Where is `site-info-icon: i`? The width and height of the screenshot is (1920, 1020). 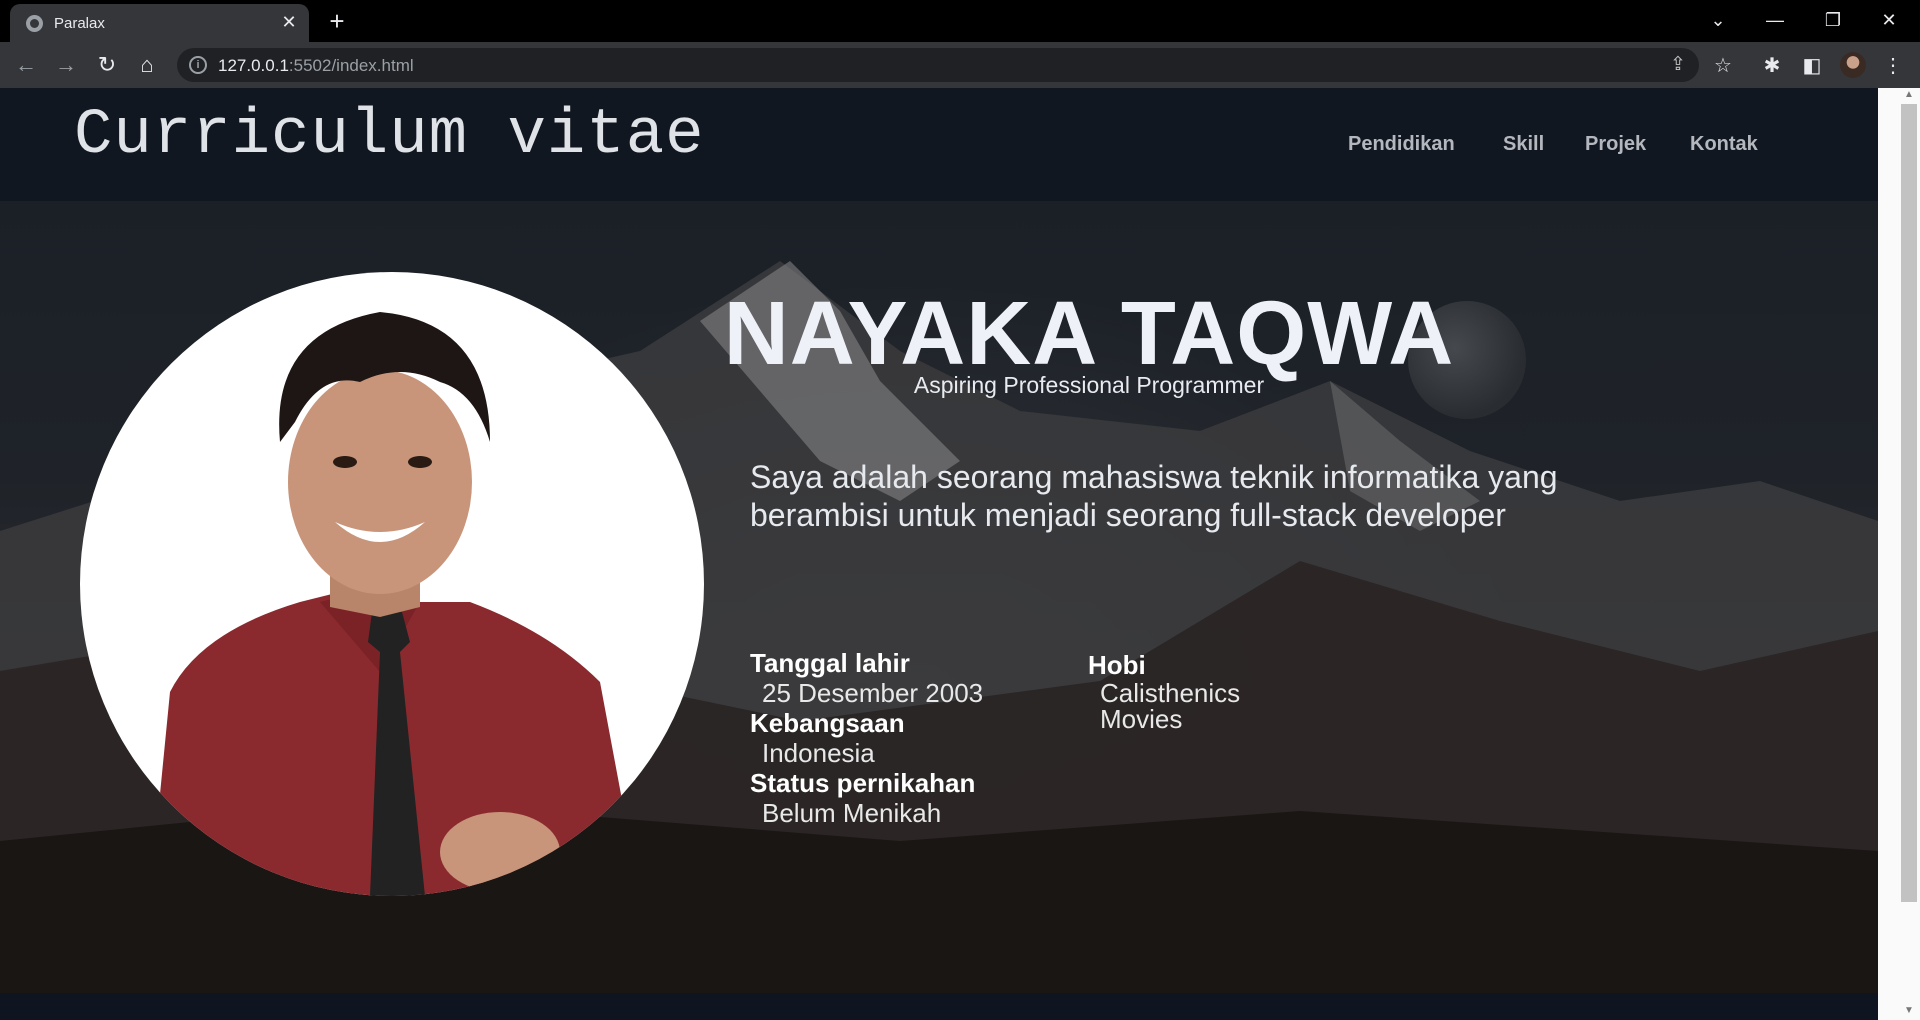 site-info-icon: i is located at coordinates (198, 65).